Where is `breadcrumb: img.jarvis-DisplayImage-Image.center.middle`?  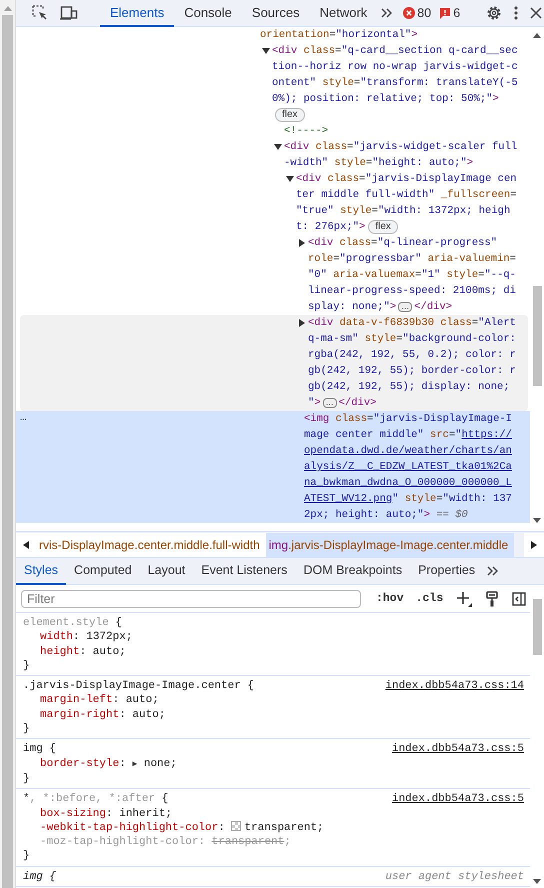 breadcrumb: img.jarvis-DisplayImage-Image.center.middle is located at coordinates (390, 544).